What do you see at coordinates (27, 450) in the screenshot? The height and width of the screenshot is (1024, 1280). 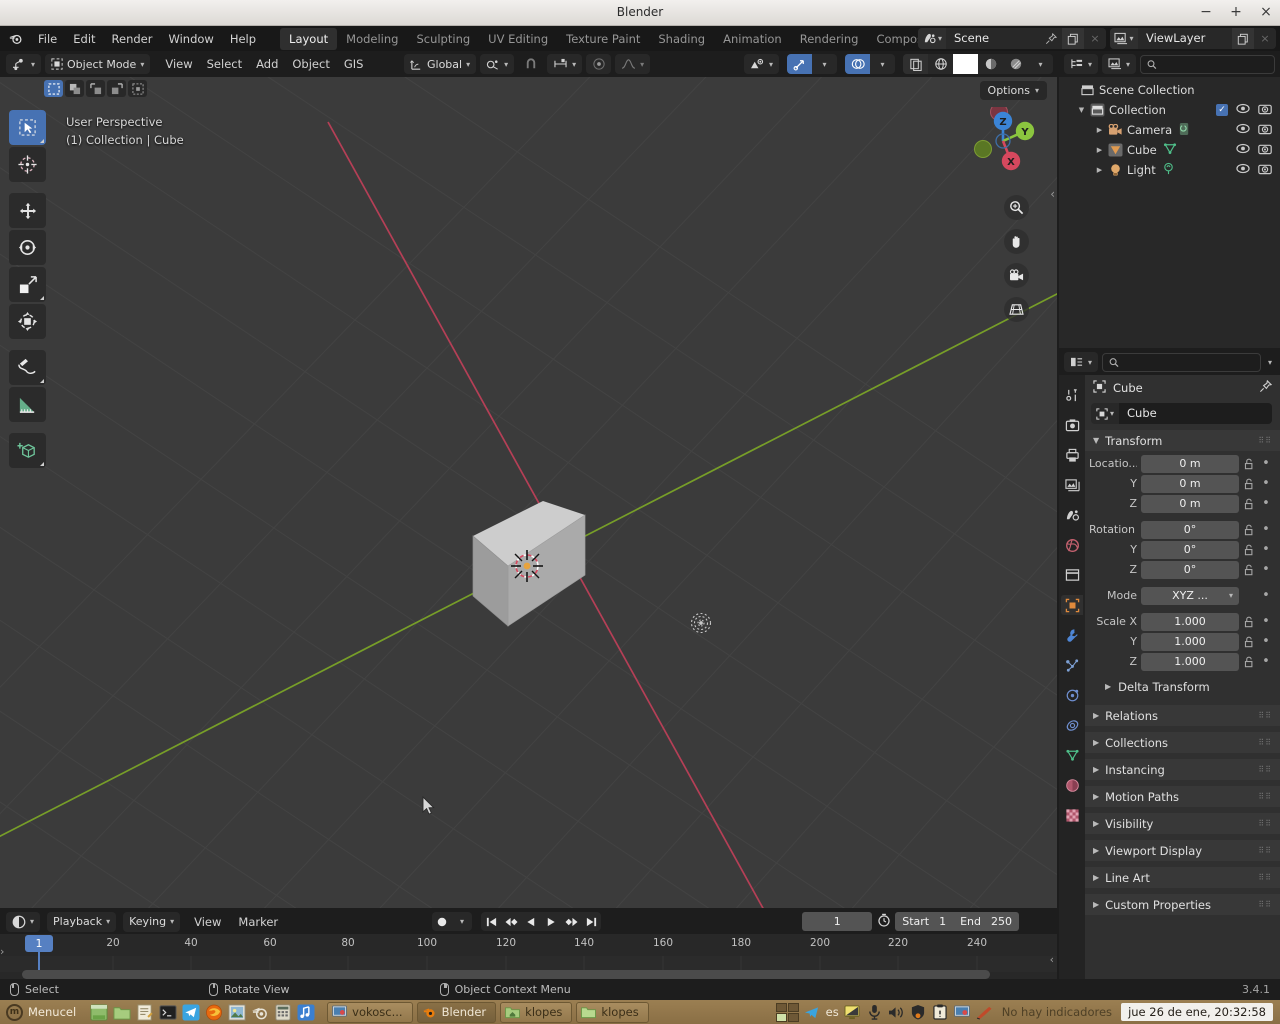 I see `tool-add-cube` at bounding box center [27, 450].